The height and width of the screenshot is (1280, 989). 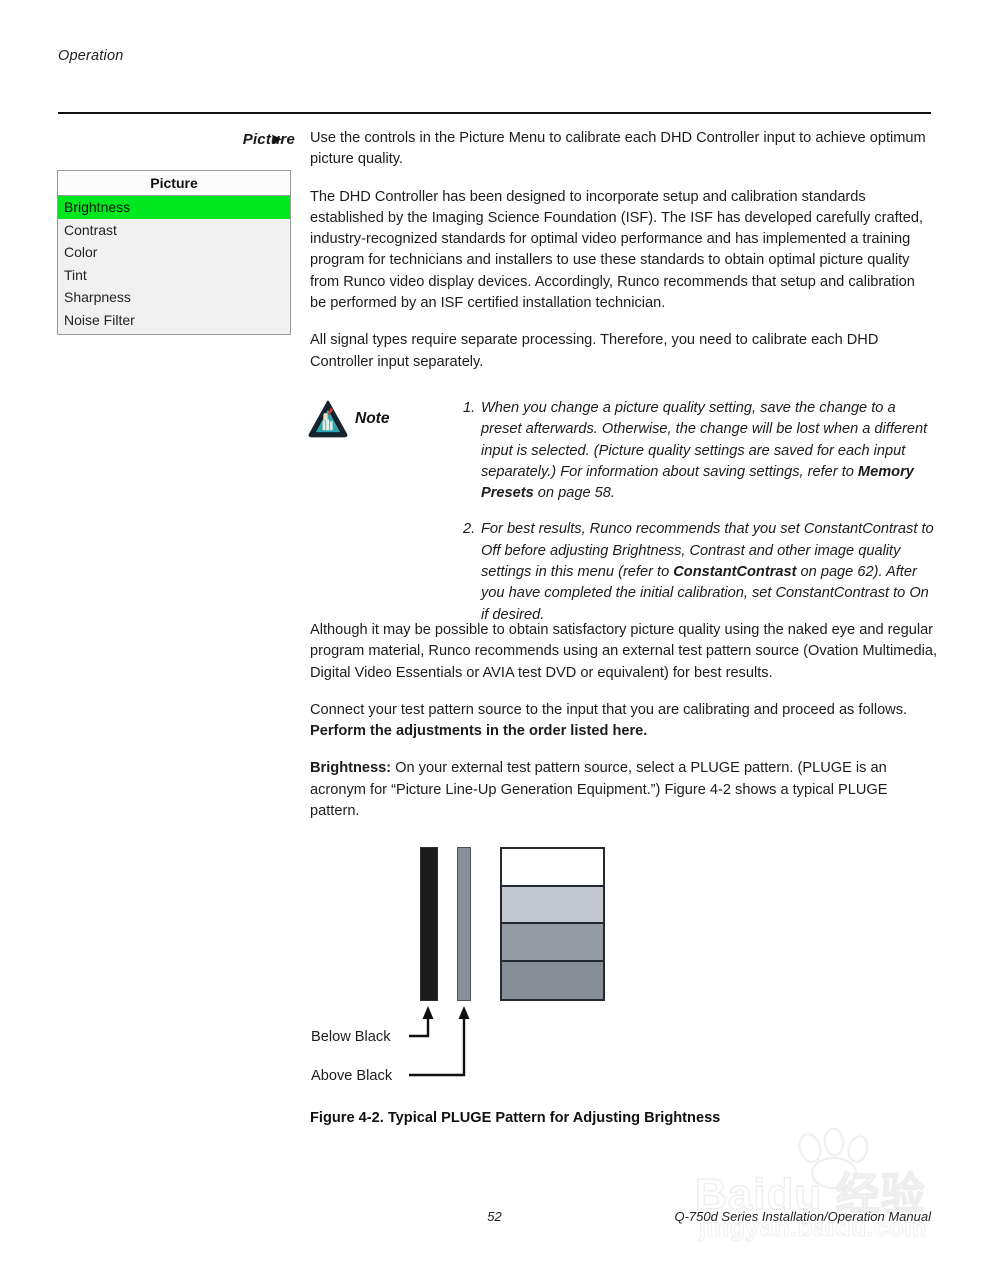 What do you see at coordinates (372, 418) in the screenshot?
I see `note-label: Note` at bounding box center [372, 418].